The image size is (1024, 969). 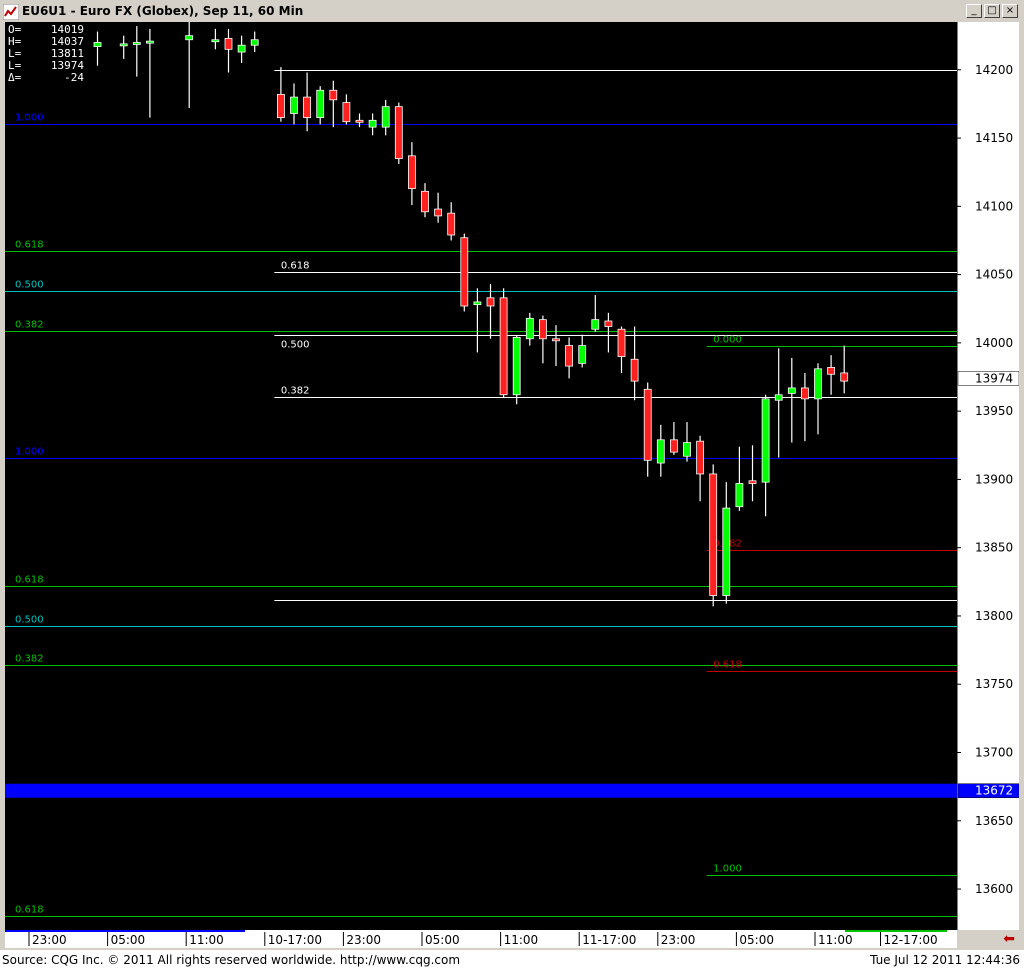 I want to click on minimize-button: _, so click(x=974, y=11).